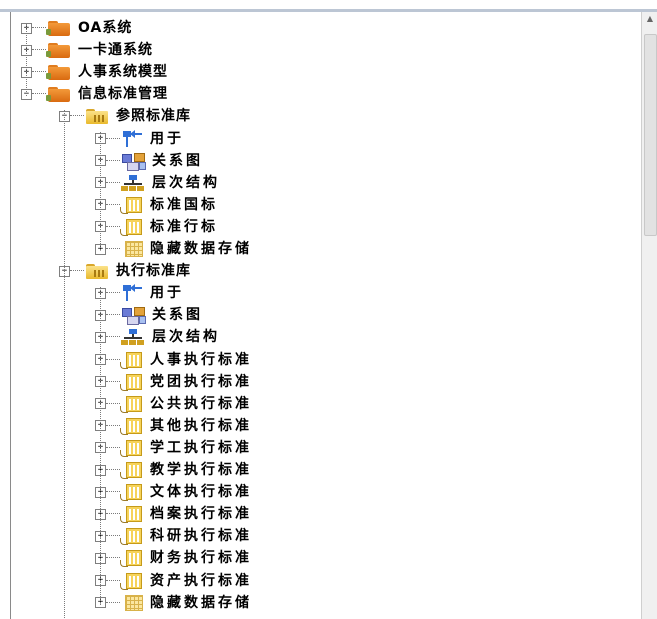  What do you see at coordinates (201, 470) in the screenshot?
I see `node-label: 教学执行标准` at bounding box center [201, 470].